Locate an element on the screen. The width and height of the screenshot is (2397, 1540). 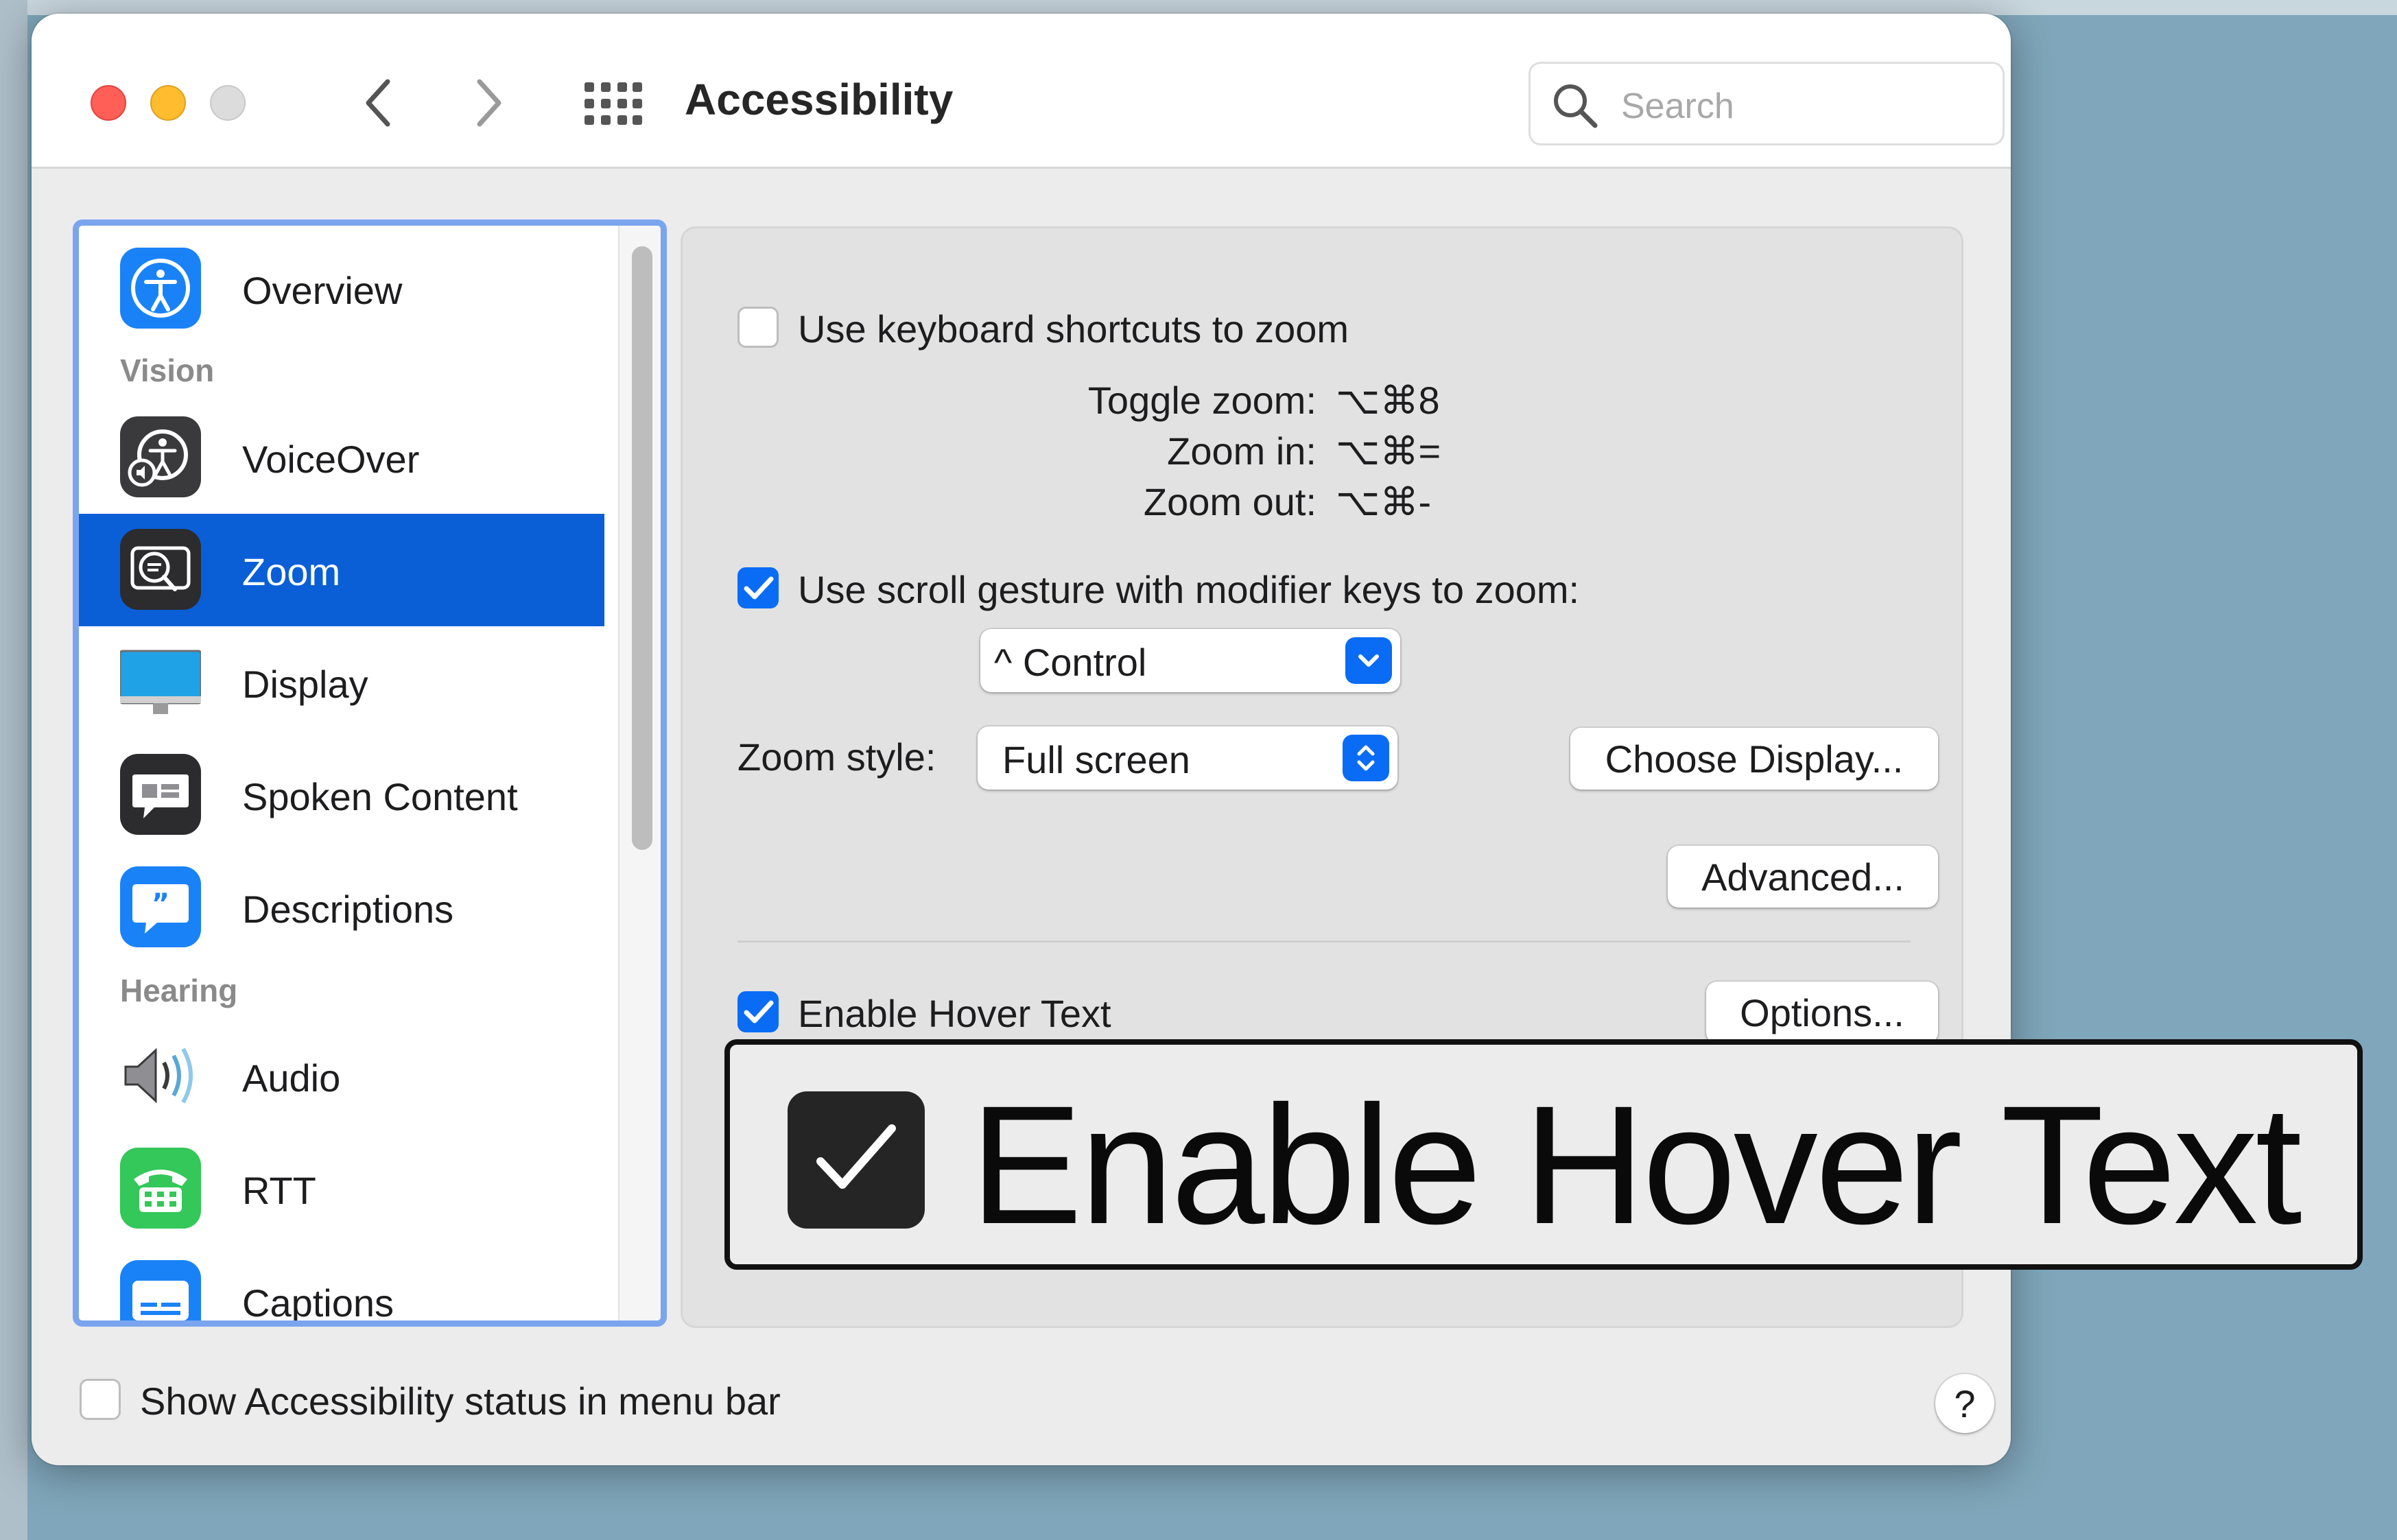
sidebar-item-overview: Overview is located at coordinates (341, 289).